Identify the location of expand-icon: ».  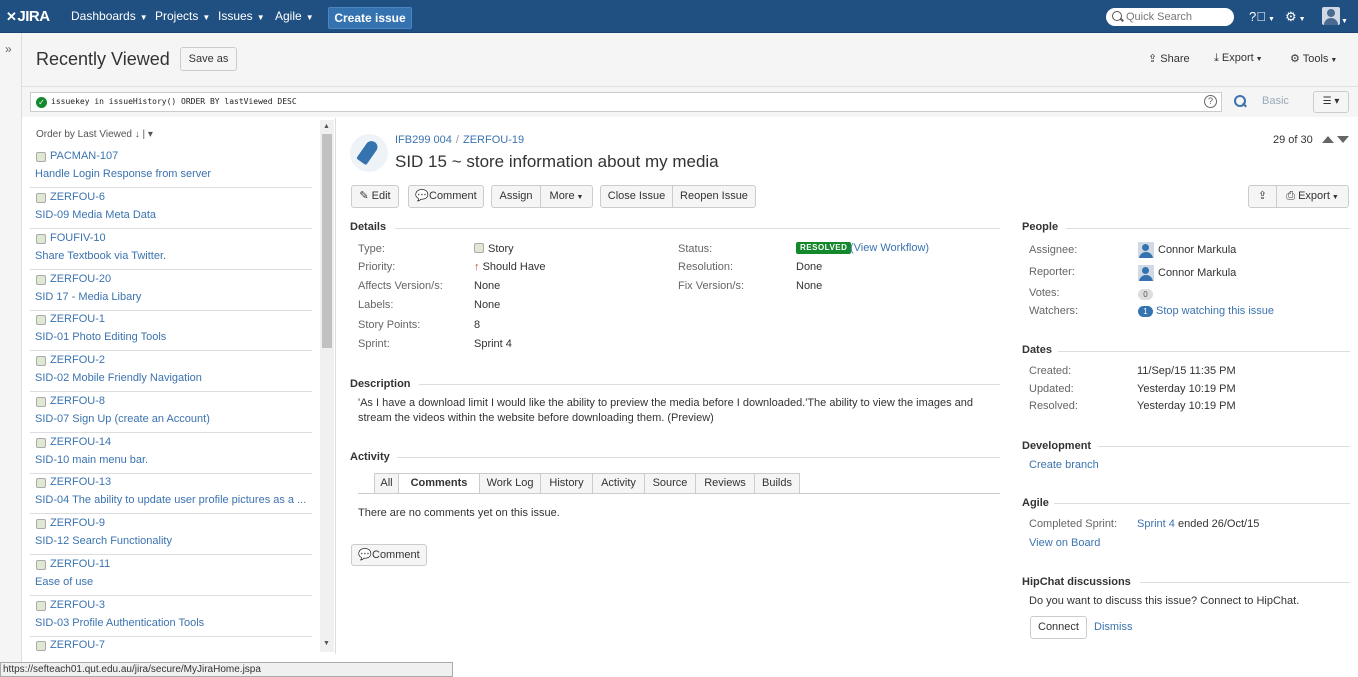
(8, 49).